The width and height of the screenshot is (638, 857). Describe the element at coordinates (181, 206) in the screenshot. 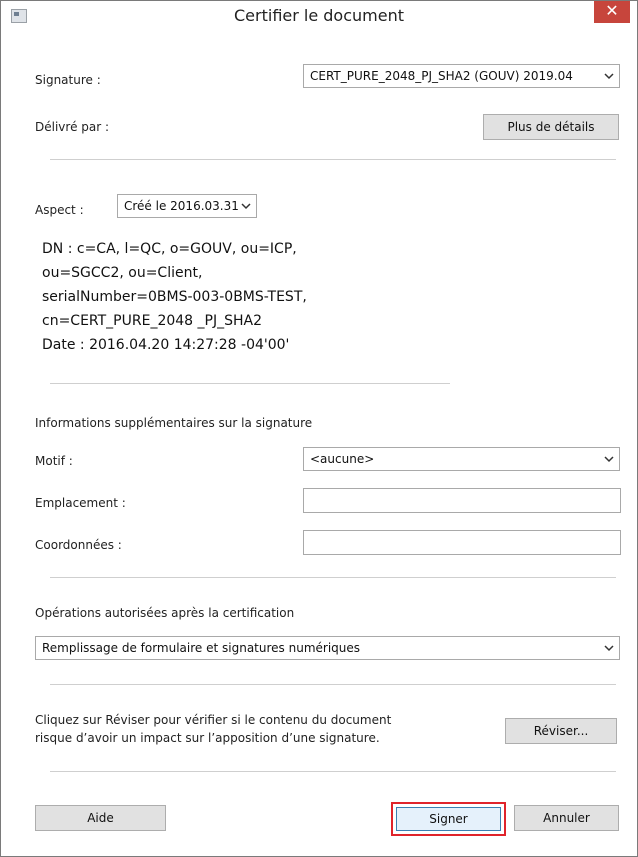

I see `aspect-select-value: Créé le 2016.03.31` at that location.